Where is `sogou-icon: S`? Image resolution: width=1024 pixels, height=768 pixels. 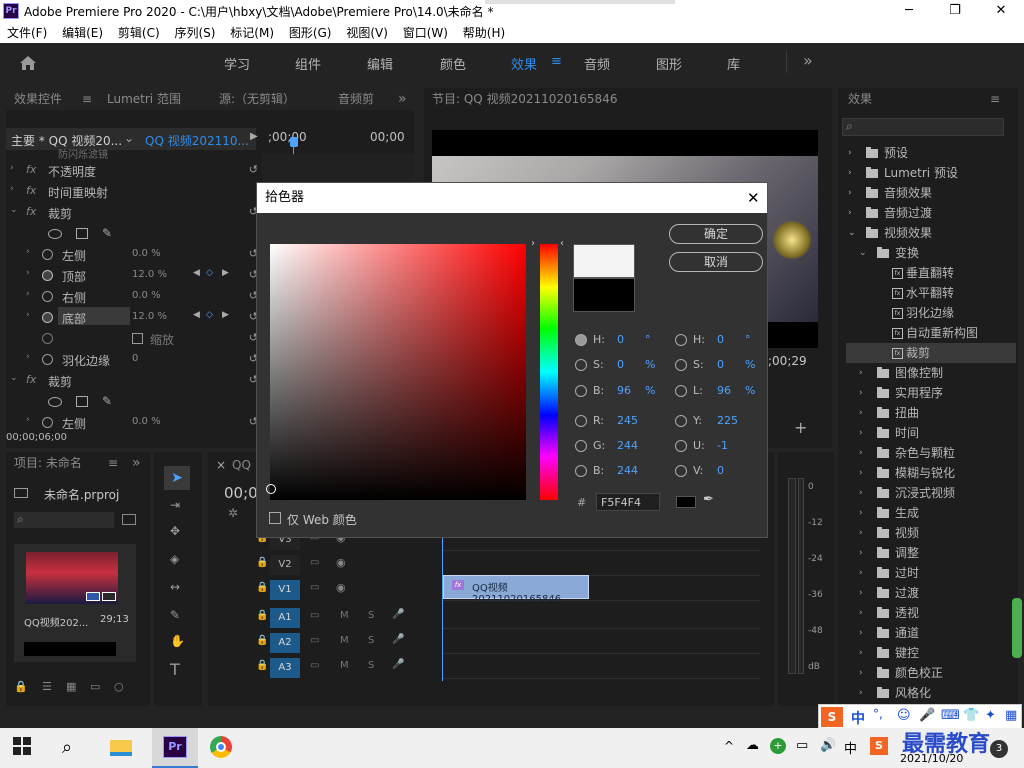 sogou-icon: S is located at coordinates (832, 717).